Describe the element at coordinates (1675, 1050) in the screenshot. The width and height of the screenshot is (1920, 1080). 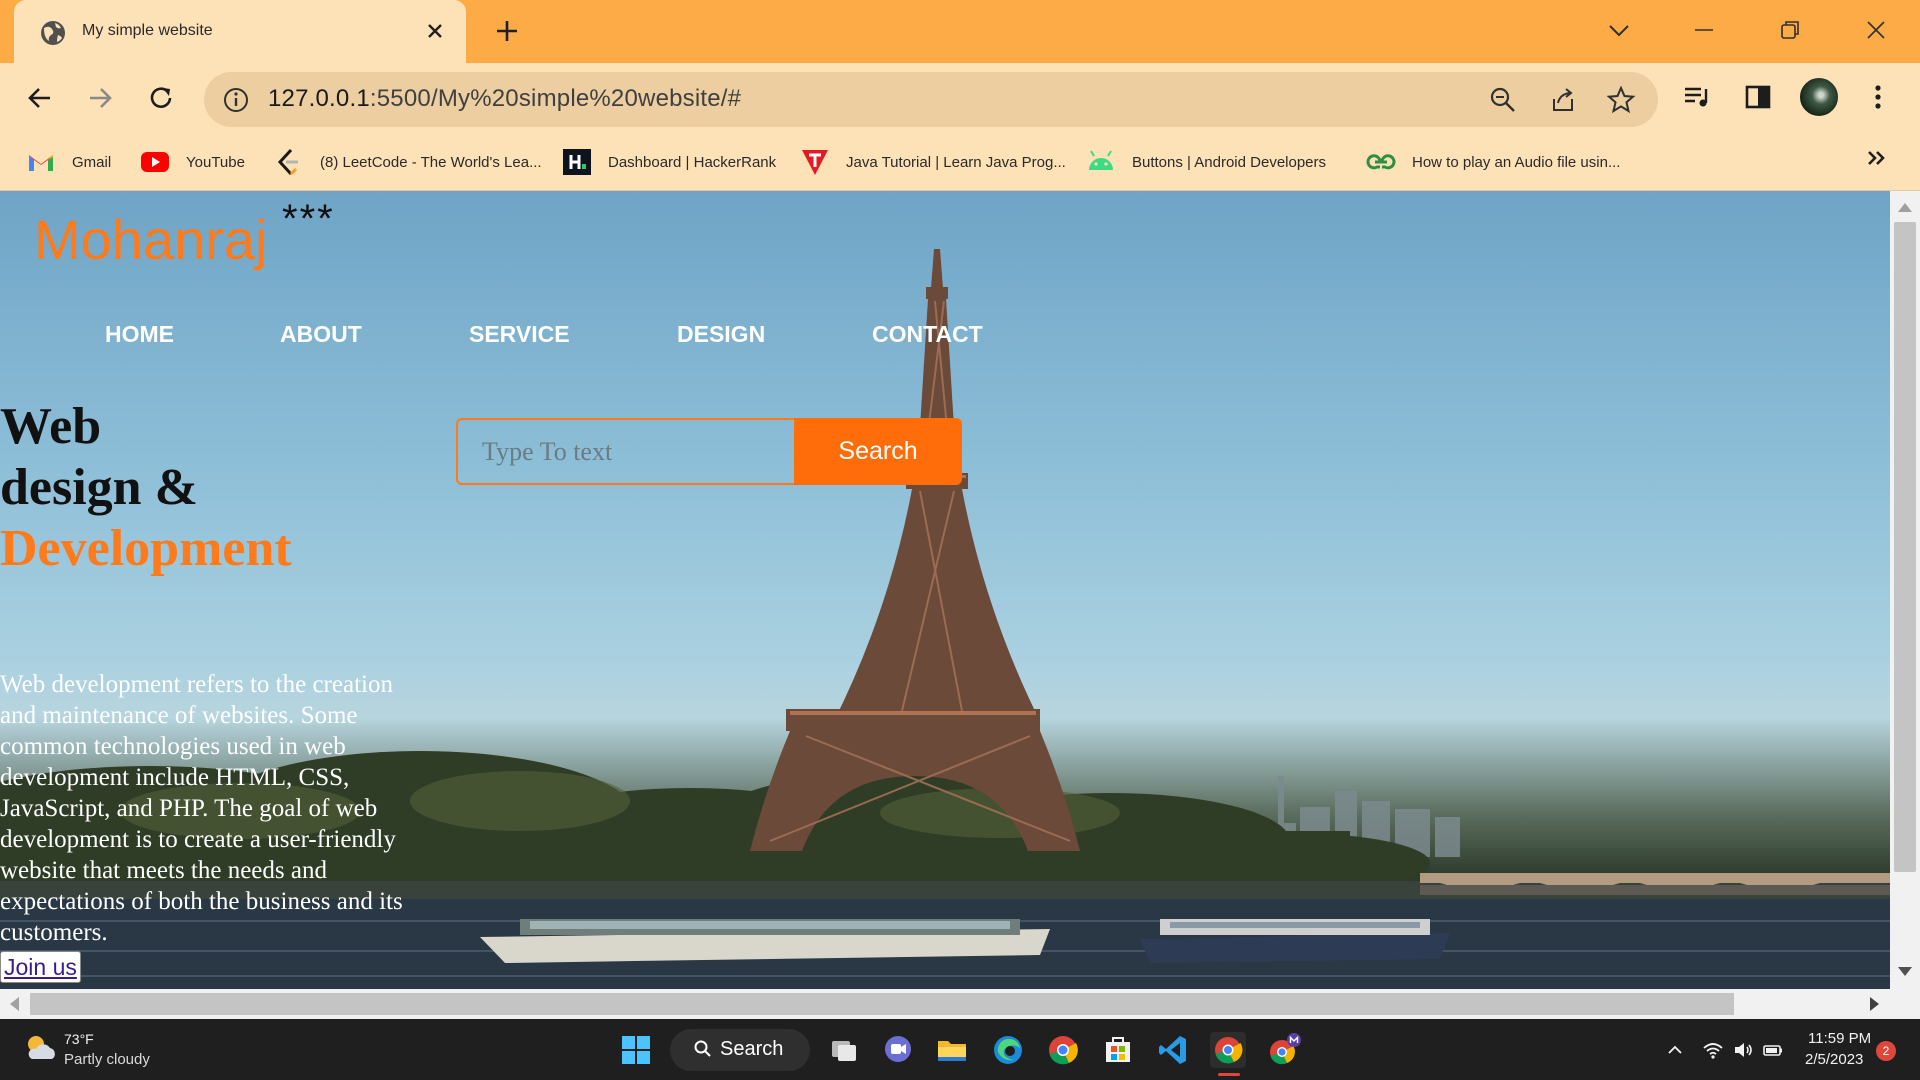
I see `show-hidden-icons-chevron-icon` at that location.